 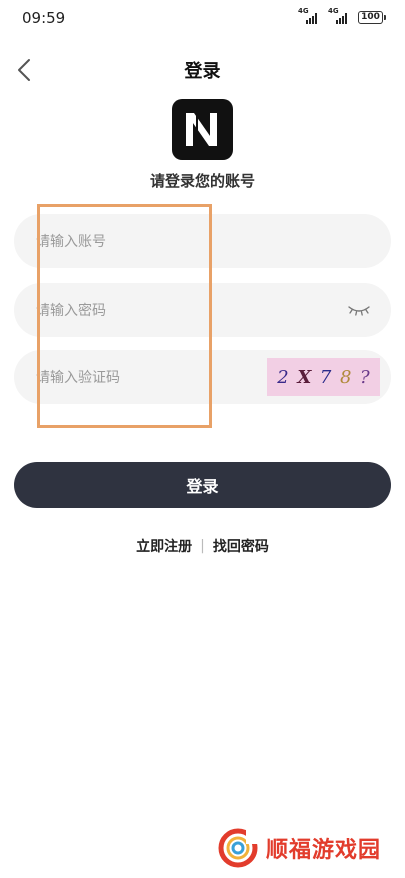 I want to click on watermark: 顺福游戏园, so click(x=299, y=848).